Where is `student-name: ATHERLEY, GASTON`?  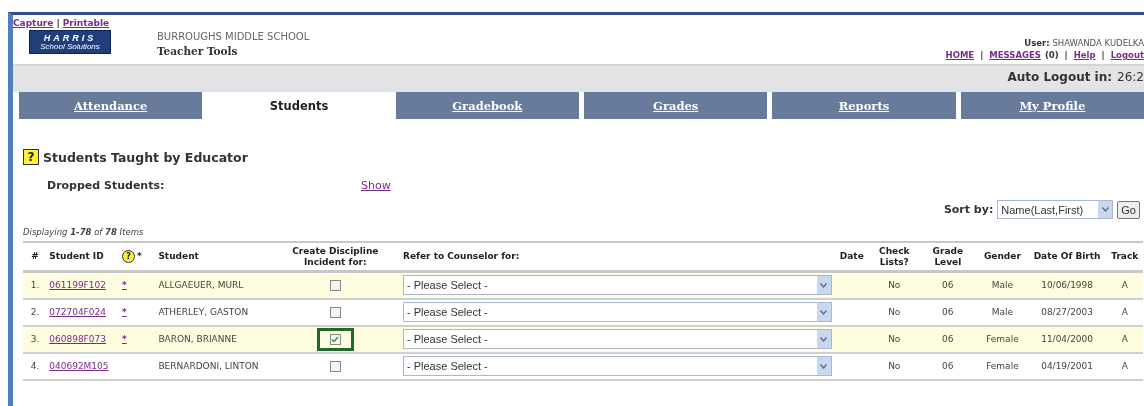 student-name: ATHERLEY, GASTON is located at coordinates (213, 312).